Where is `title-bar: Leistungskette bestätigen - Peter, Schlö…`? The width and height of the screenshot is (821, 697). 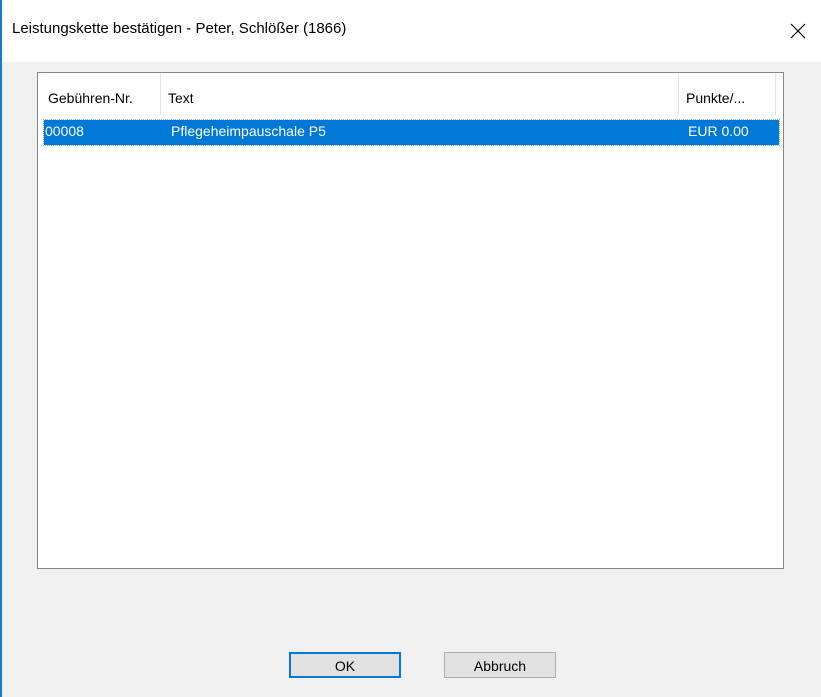
title-bar: Leistungskette bestätigen - Peter, Schlö… is located at coordinates (411, 31).